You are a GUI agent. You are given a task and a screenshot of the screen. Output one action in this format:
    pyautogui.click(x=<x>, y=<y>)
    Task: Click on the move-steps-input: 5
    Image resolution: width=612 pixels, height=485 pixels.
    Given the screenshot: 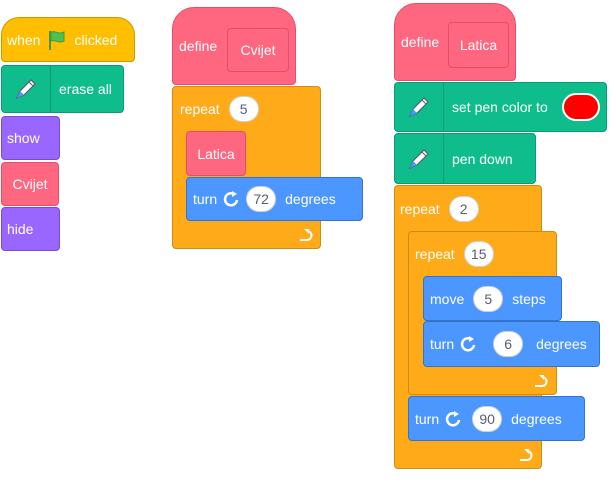 What is the action you would take?
    pyautogui.click(x=488, y=298)
    